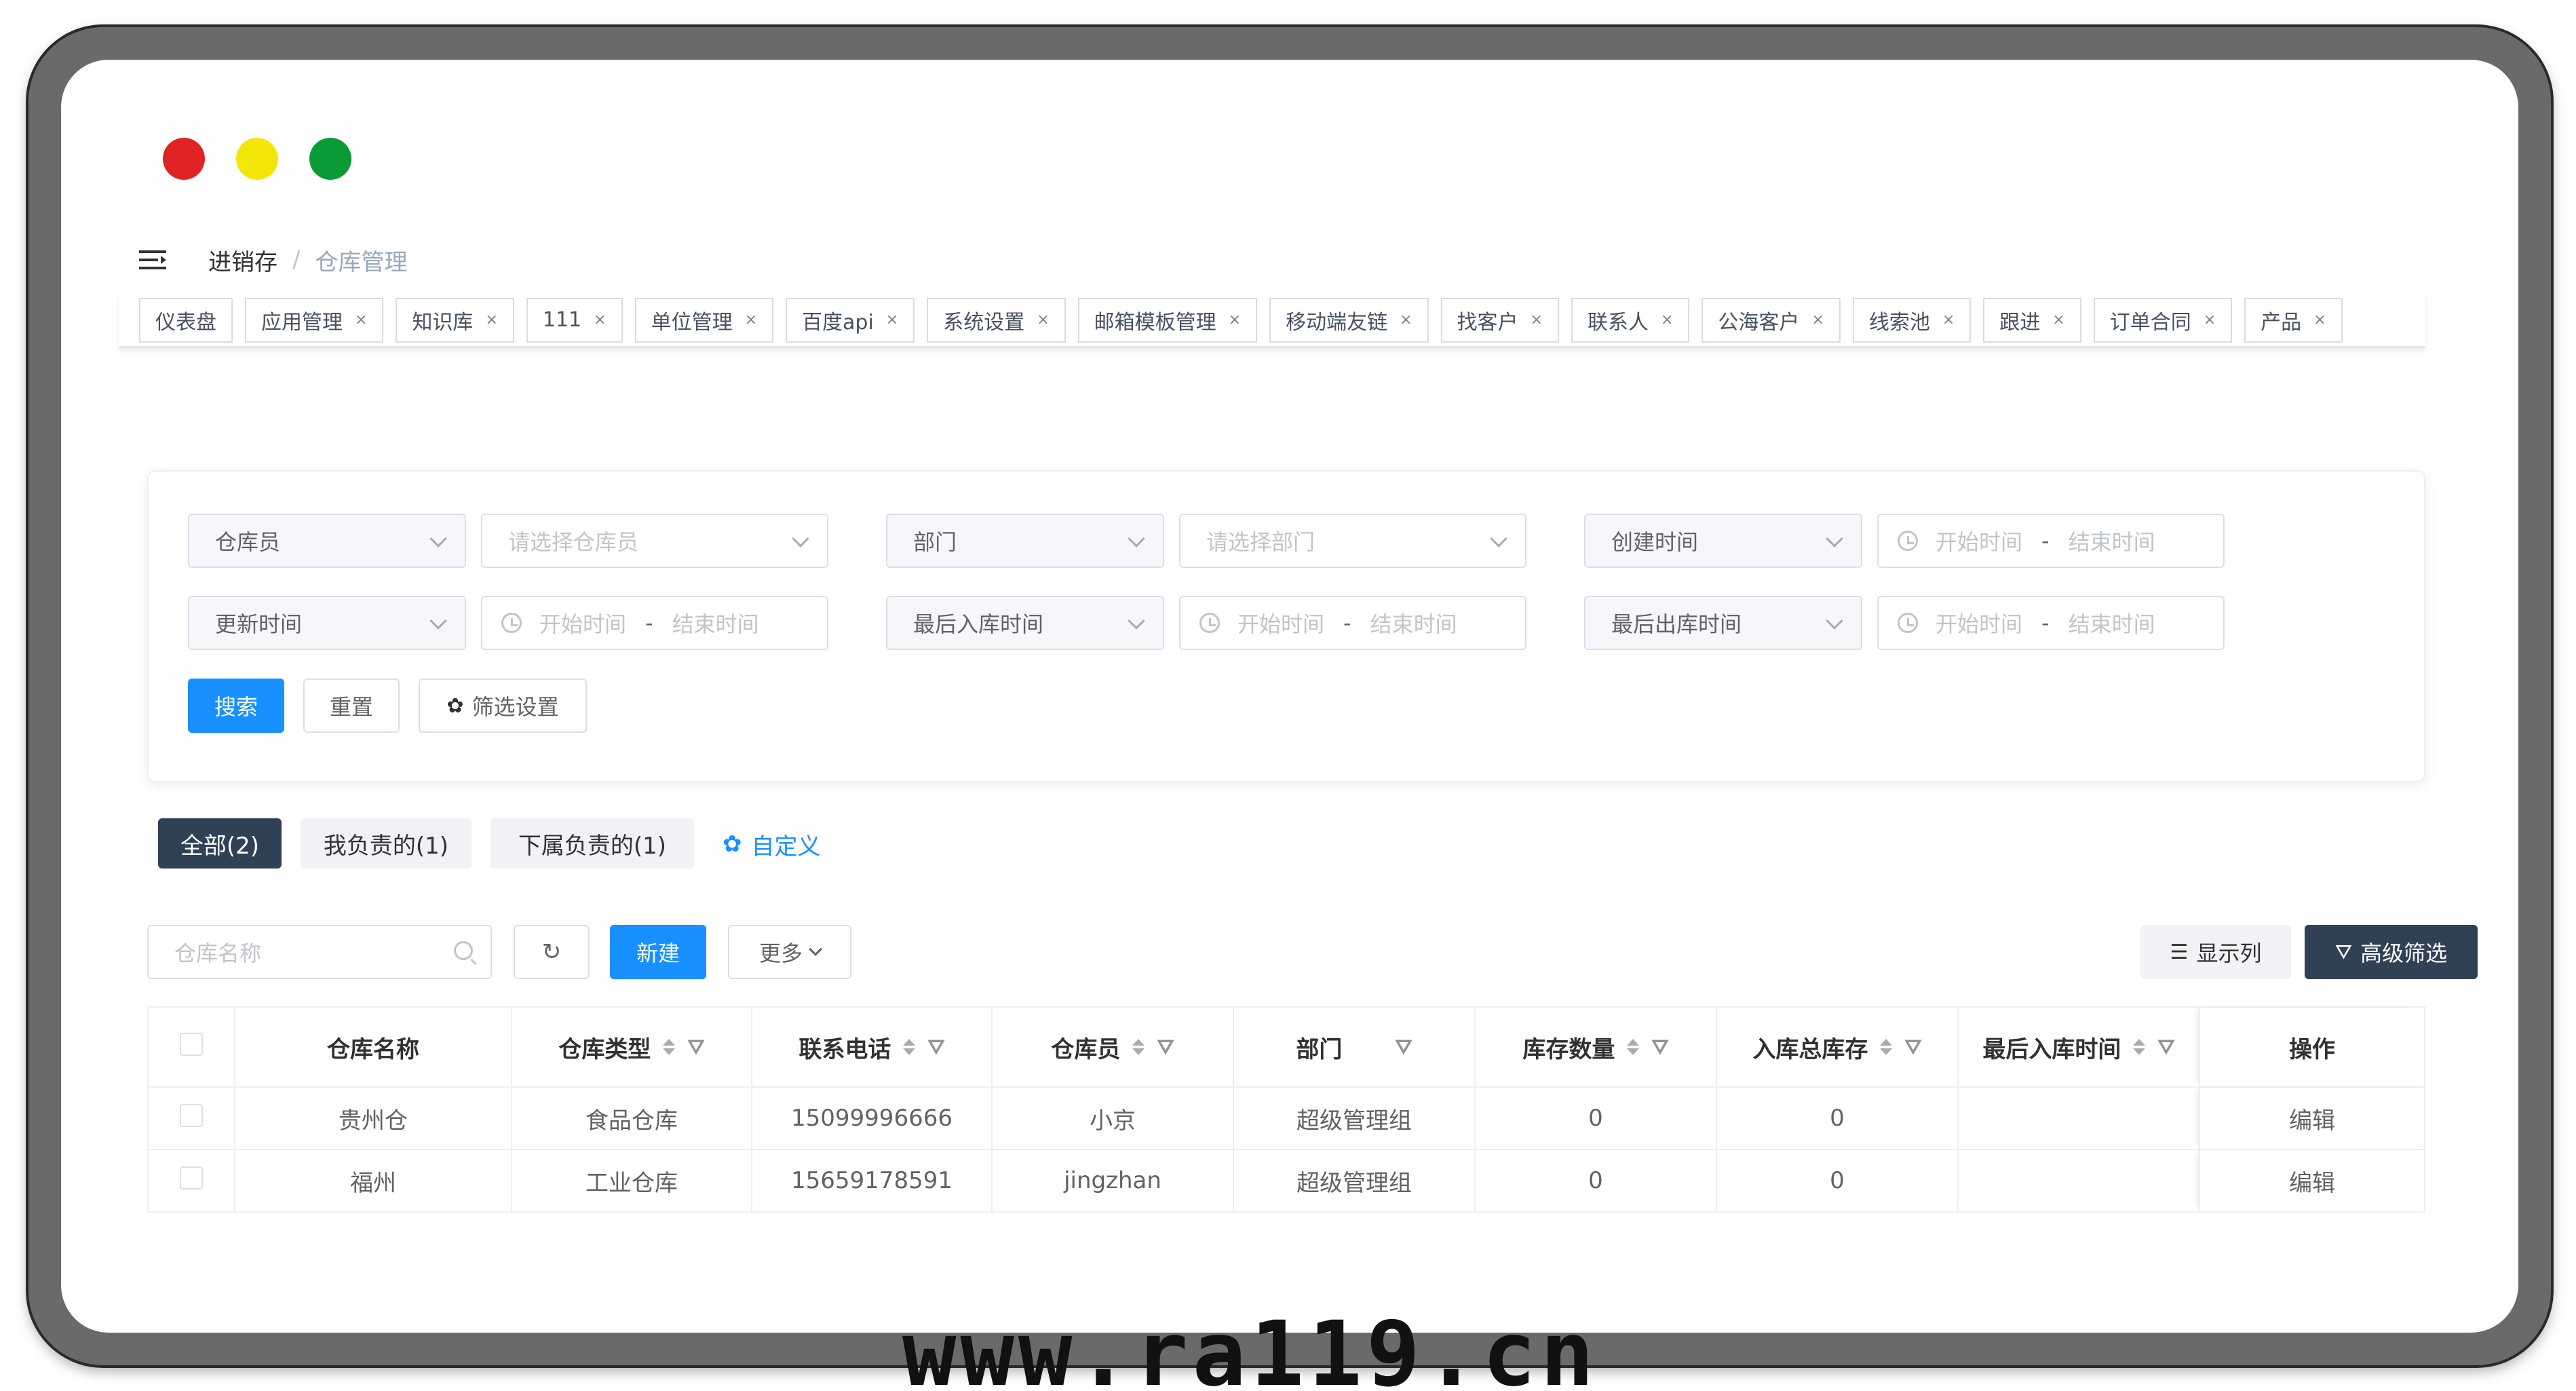 This screenshot has width=2576, height=1391. I want to click on minimize-window-button, so click(257, 159).